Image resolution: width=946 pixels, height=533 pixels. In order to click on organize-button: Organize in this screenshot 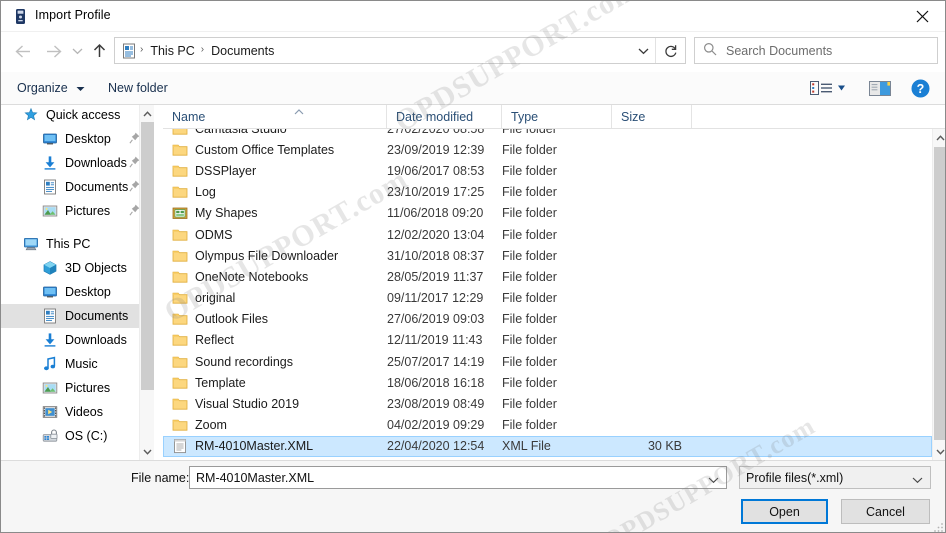, I will do `click(51, 88)`.